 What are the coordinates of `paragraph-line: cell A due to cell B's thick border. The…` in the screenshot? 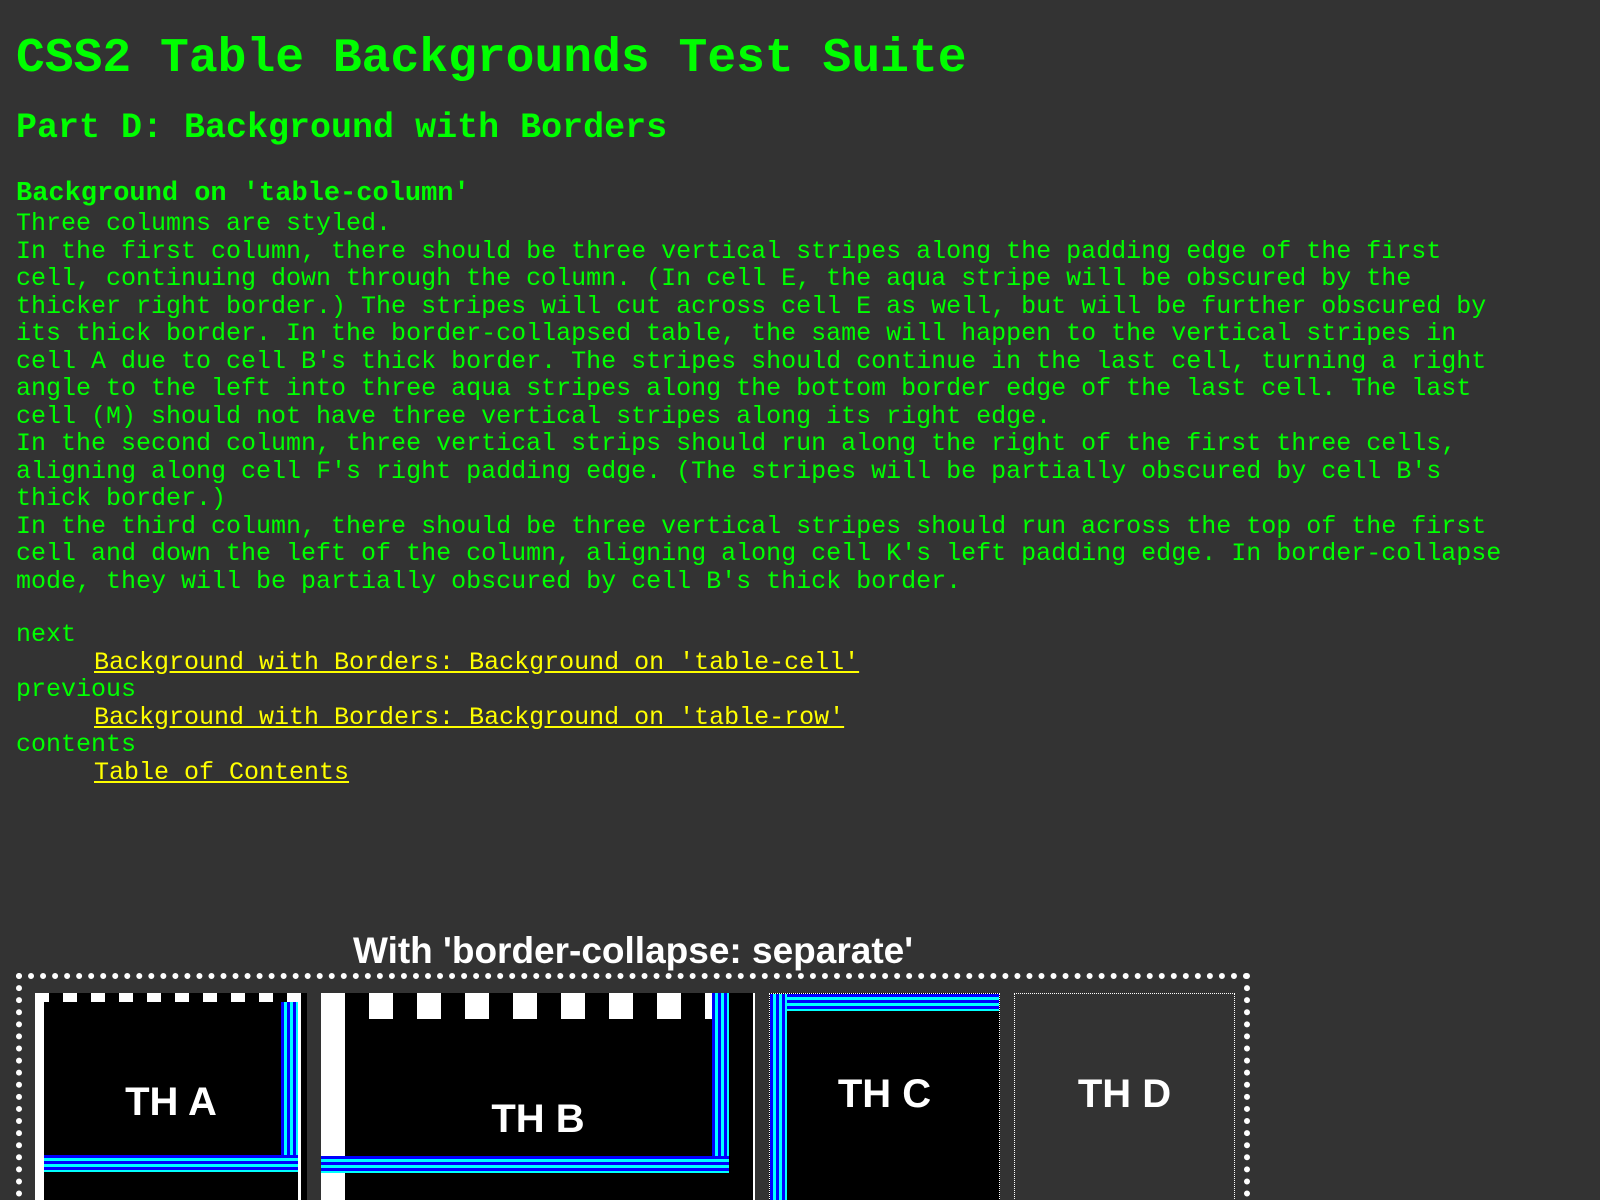 It's located at (751, 361).